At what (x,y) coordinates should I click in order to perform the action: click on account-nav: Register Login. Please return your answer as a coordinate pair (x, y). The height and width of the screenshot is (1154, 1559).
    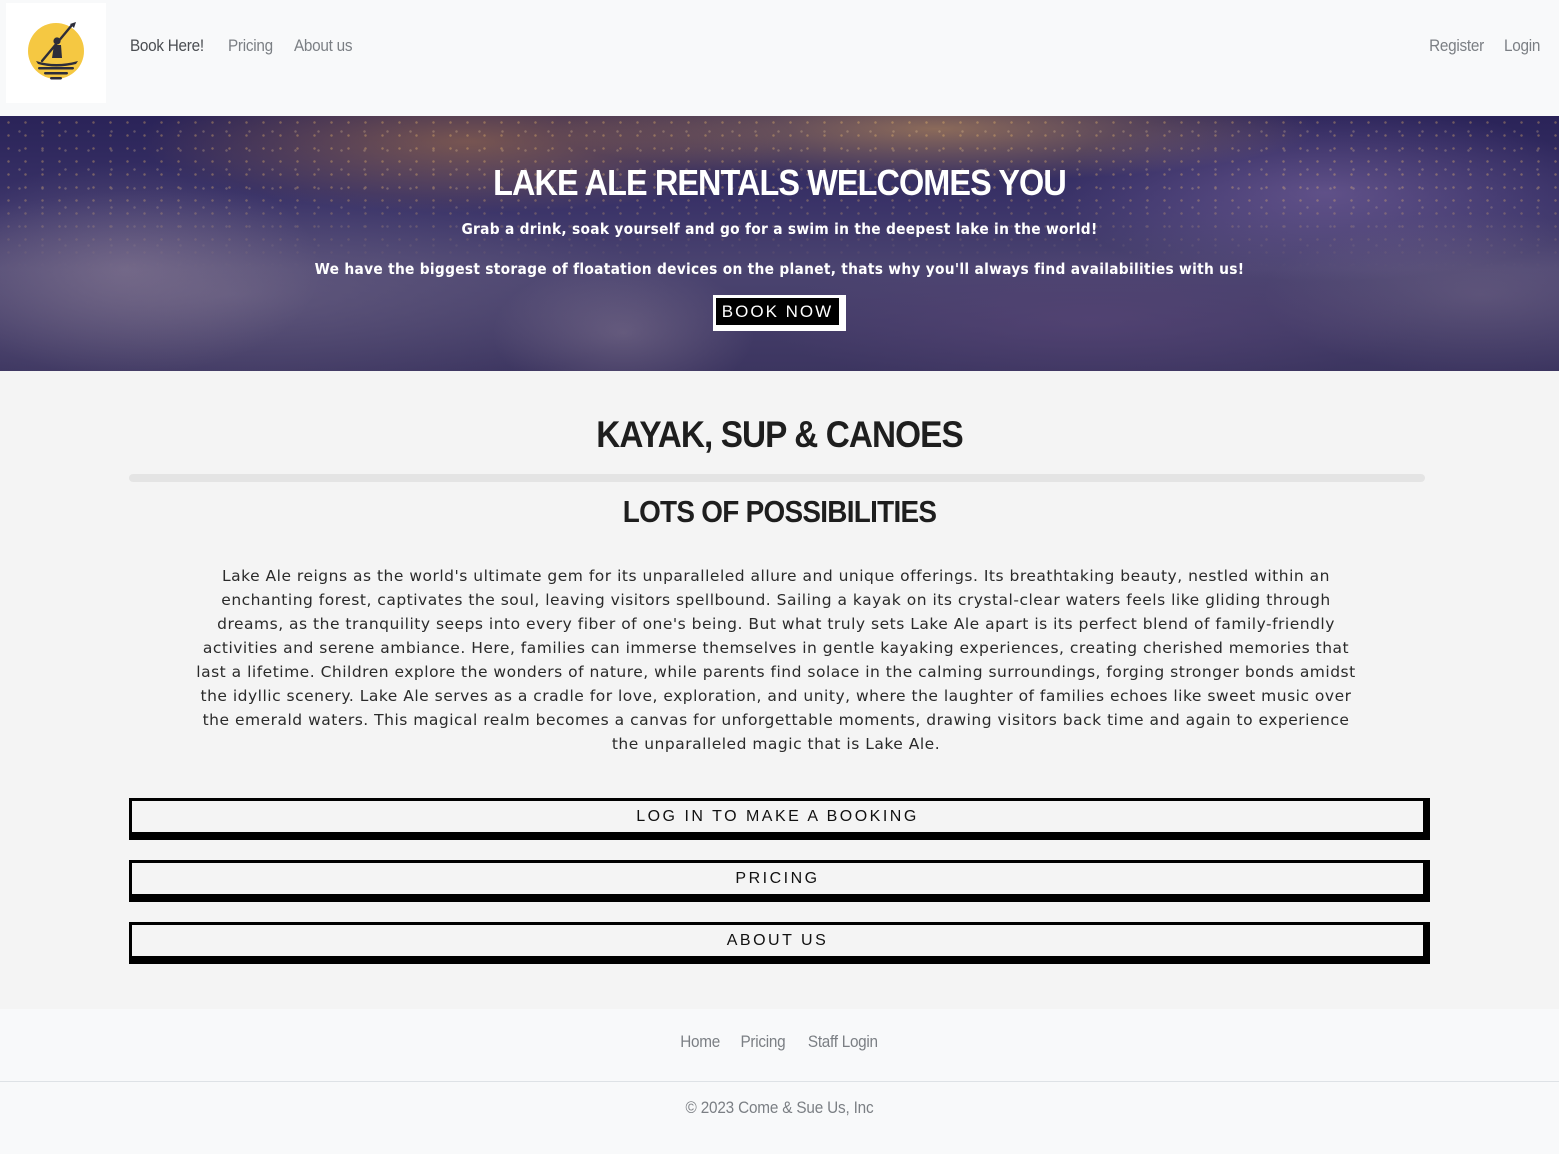
    Looking at the image, I should click on (1473, 46).